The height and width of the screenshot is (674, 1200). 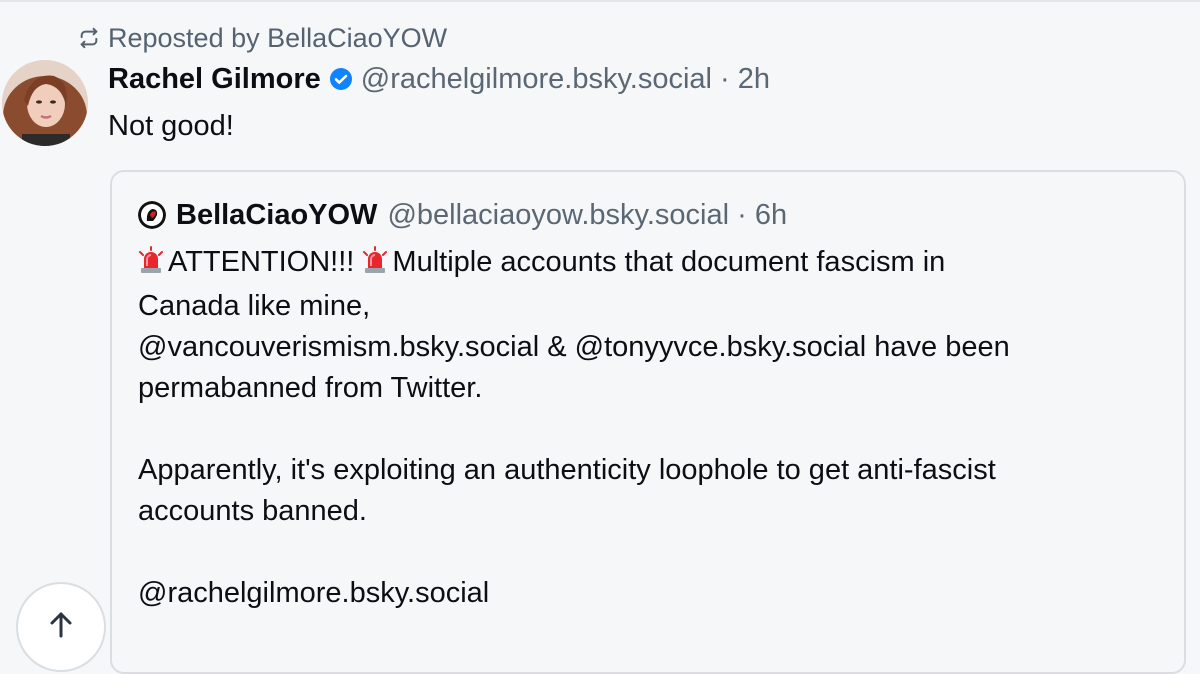 I want to click on repost-label: Reposted by BellaCiaoYOW, so click(x=278, y=37).